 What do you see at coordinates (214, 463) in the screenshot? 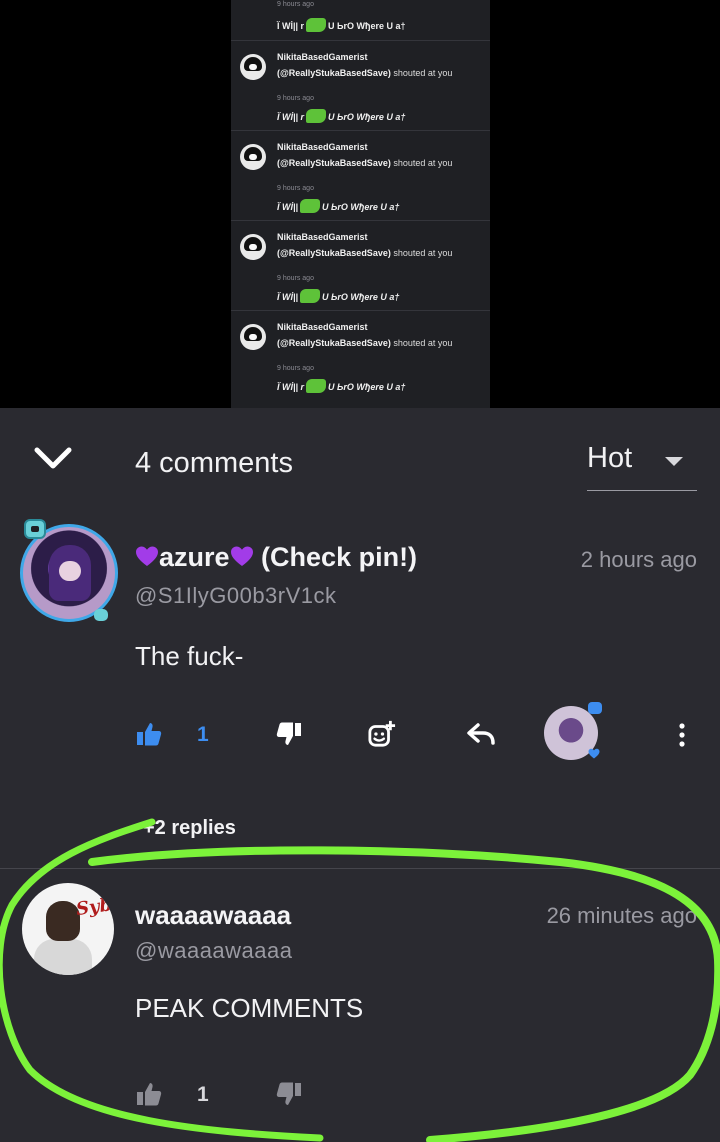
I see `comment-count: 4 comments` at bounding box center [214, 463].